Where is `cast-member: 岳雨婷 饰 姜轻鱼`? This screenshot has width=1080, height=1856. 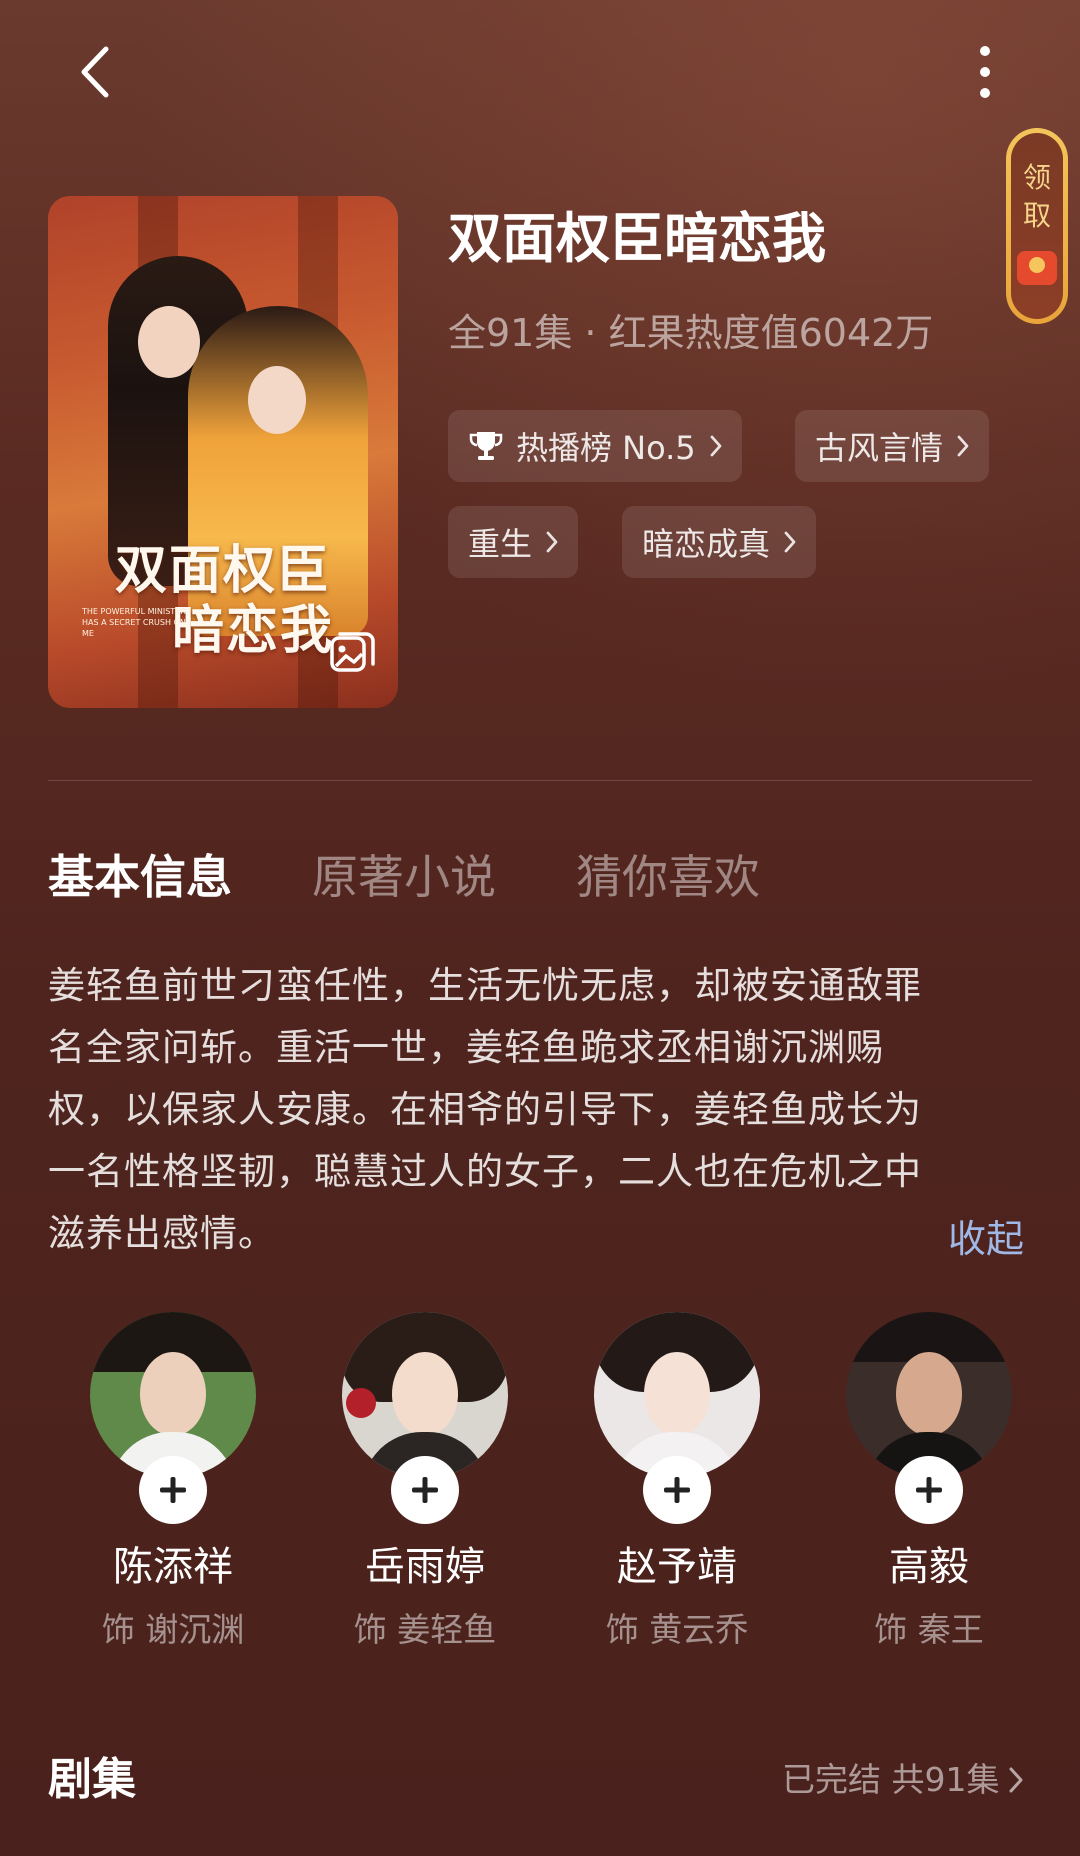 cast-member: 岳雨婷 饰 姜轻鱼 is located at coordinates (425, 1482).